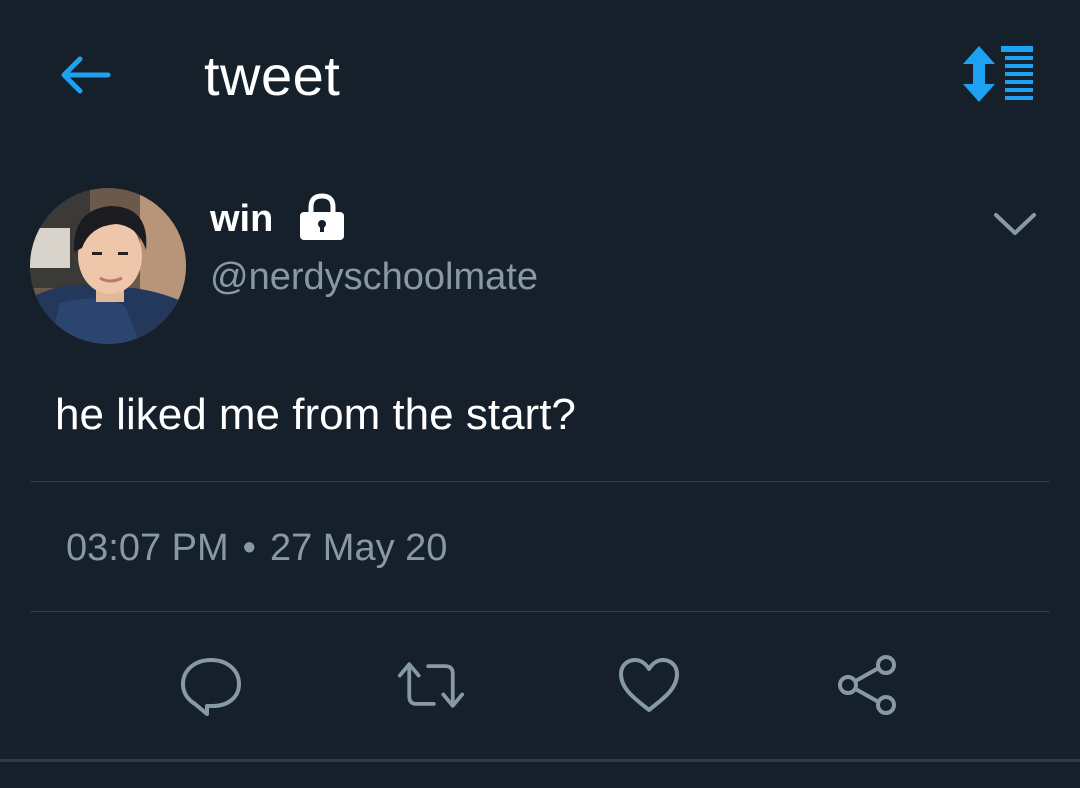 This screenshot has width=1080, height=788. I want to click on share-button, so click(869, 685).